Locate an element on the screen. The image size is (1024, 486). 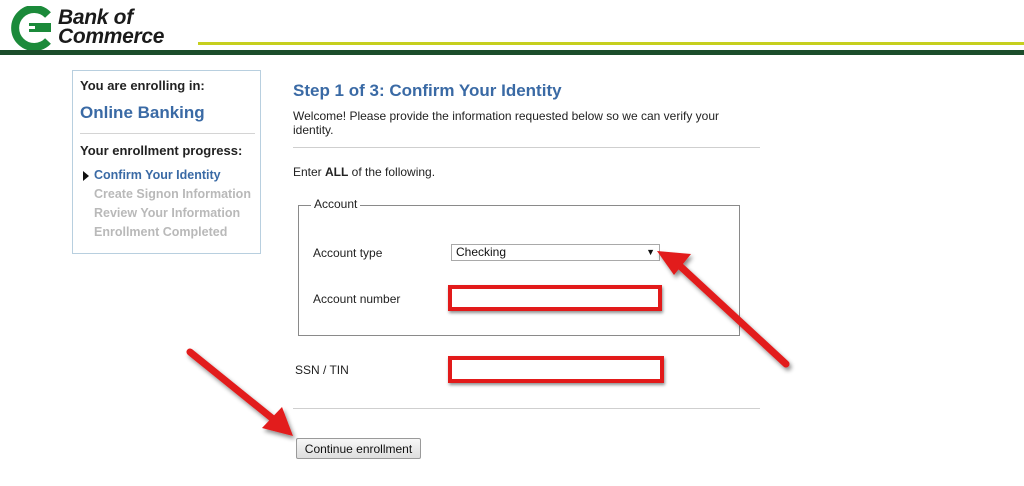
sidebar-divider is located at coordinates (167, 133).